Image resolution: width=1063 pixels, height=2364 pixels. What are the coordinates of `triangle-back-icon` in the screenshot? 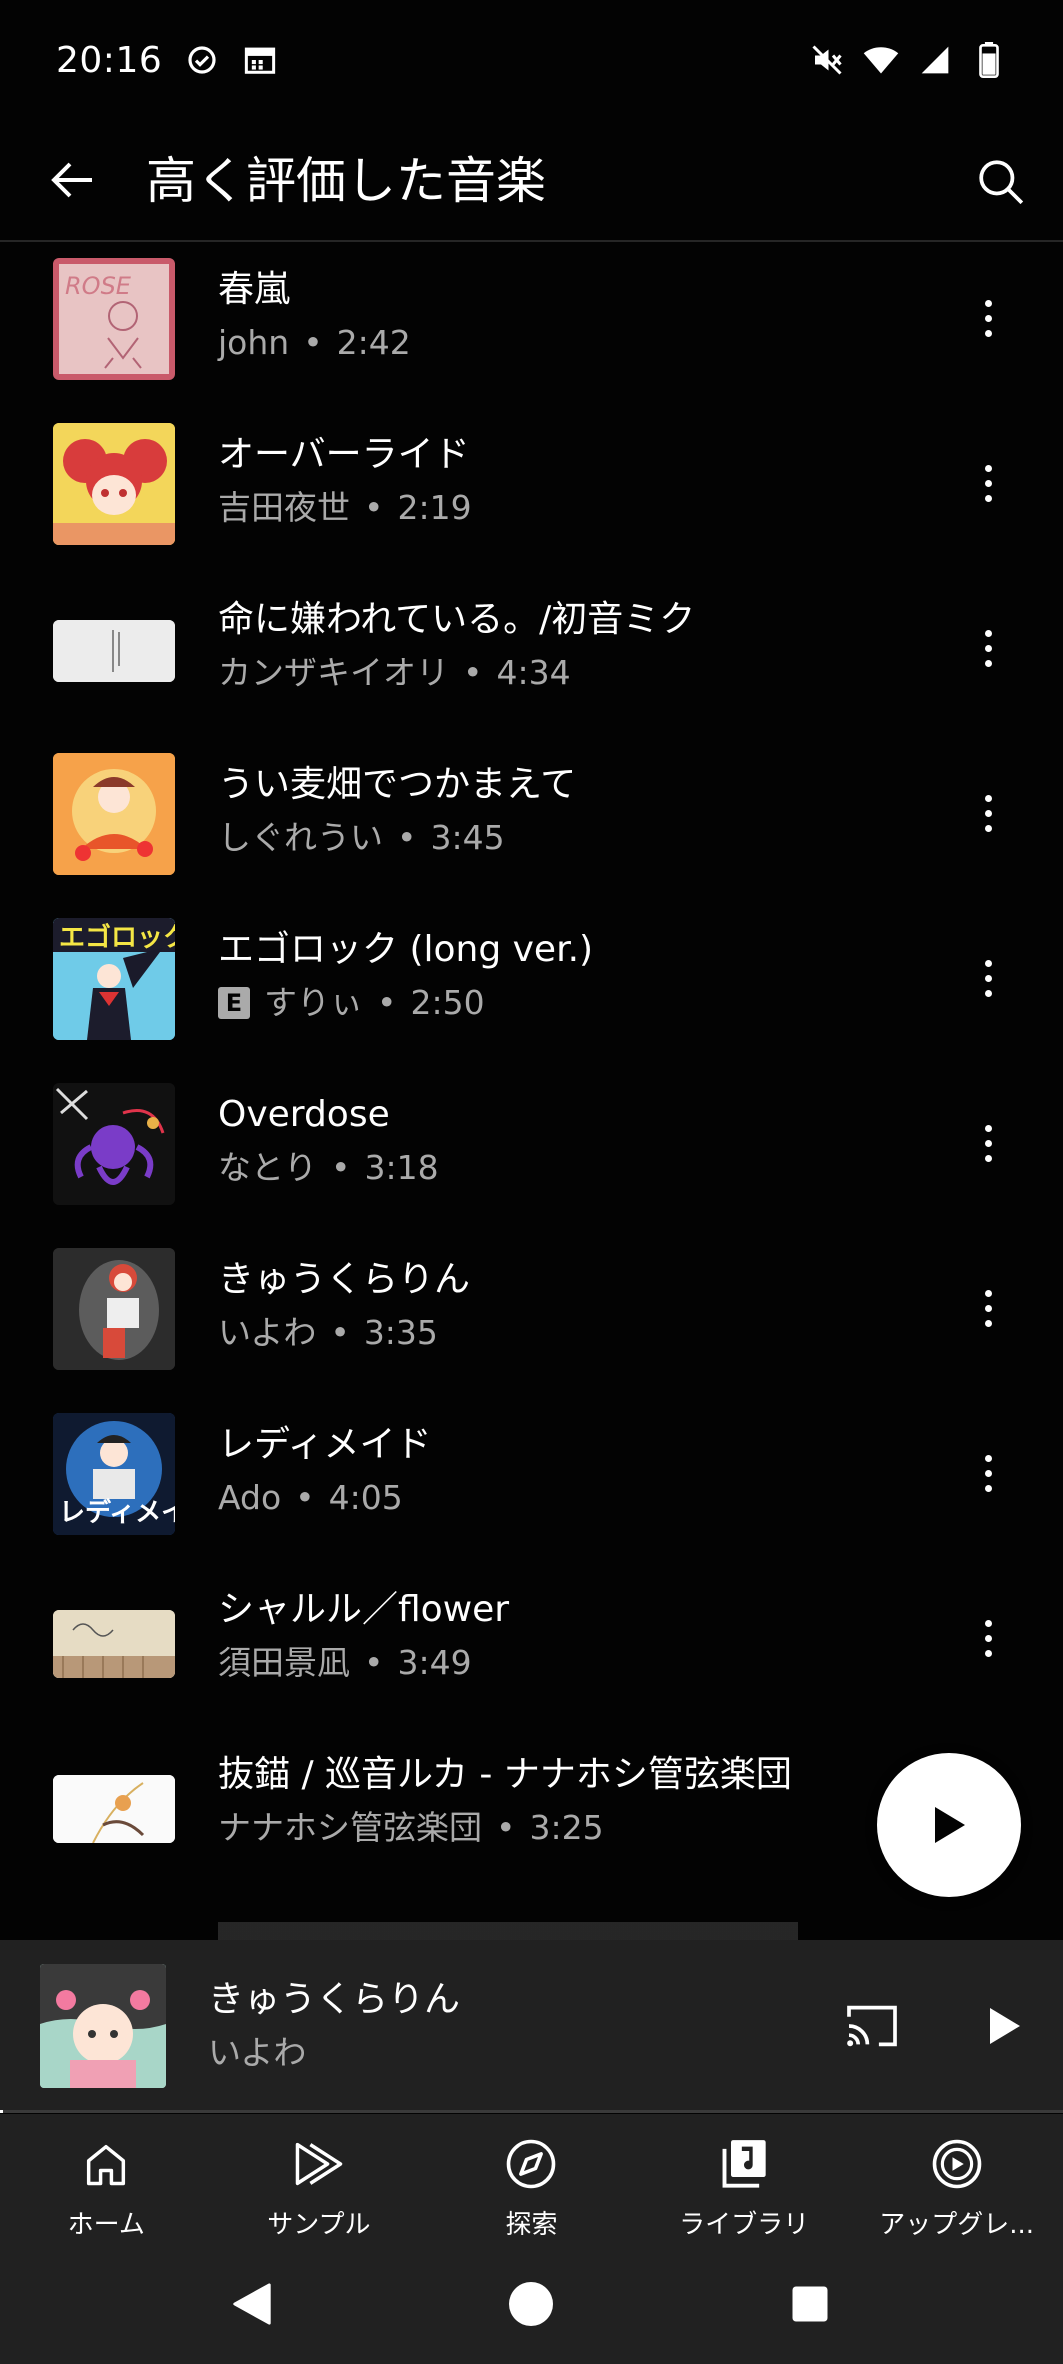 It's located at (252, 2304).